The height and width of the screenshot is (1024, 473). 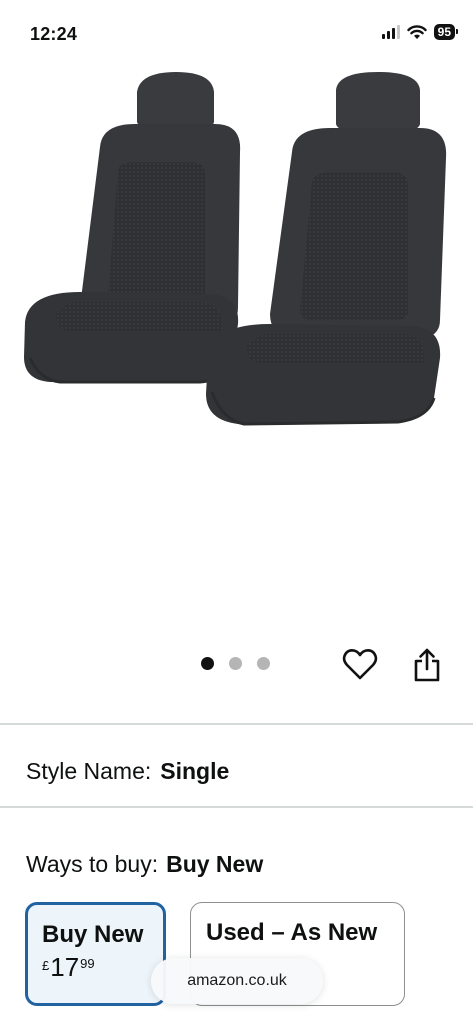 What do you see at coordinates (237, 981) in the screenshot?
I see `browser-url-pill: amazon.co.uk` at bounding box center [237, 981].